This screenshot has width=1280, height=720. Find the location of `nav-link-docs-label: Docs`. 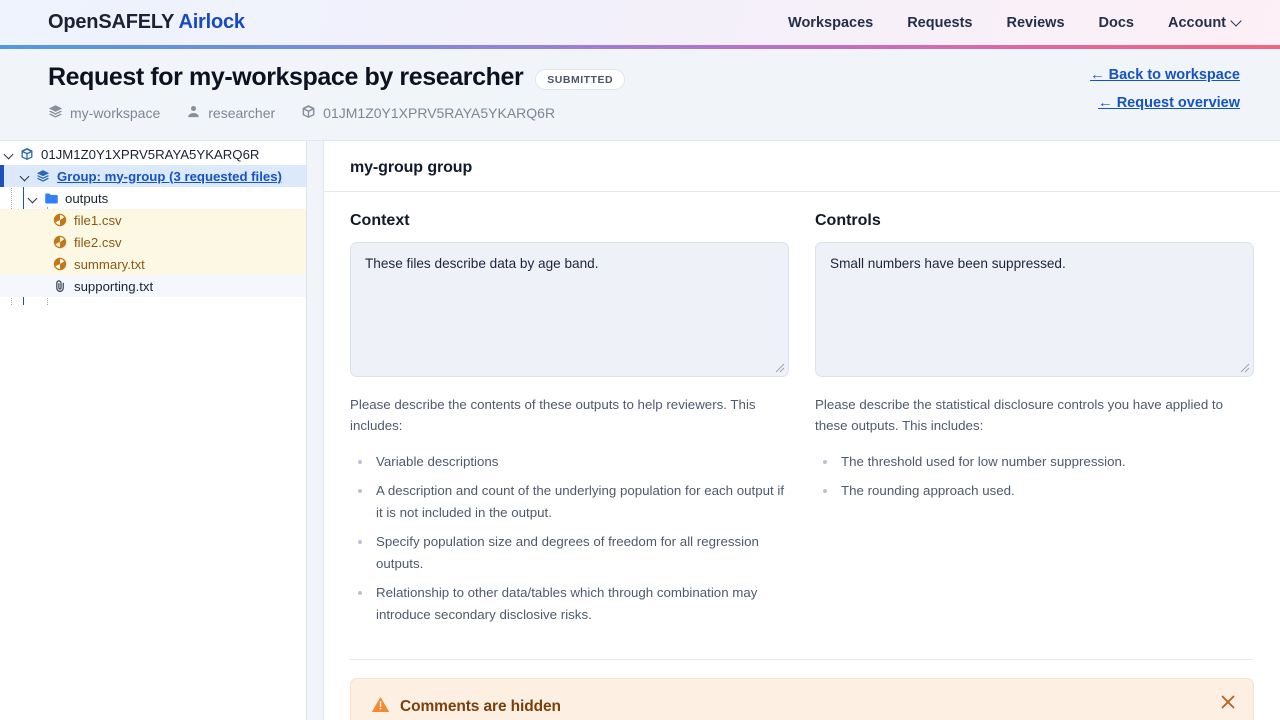

nav-link-docs-label: Docs is located at coordinates (1116, 22).